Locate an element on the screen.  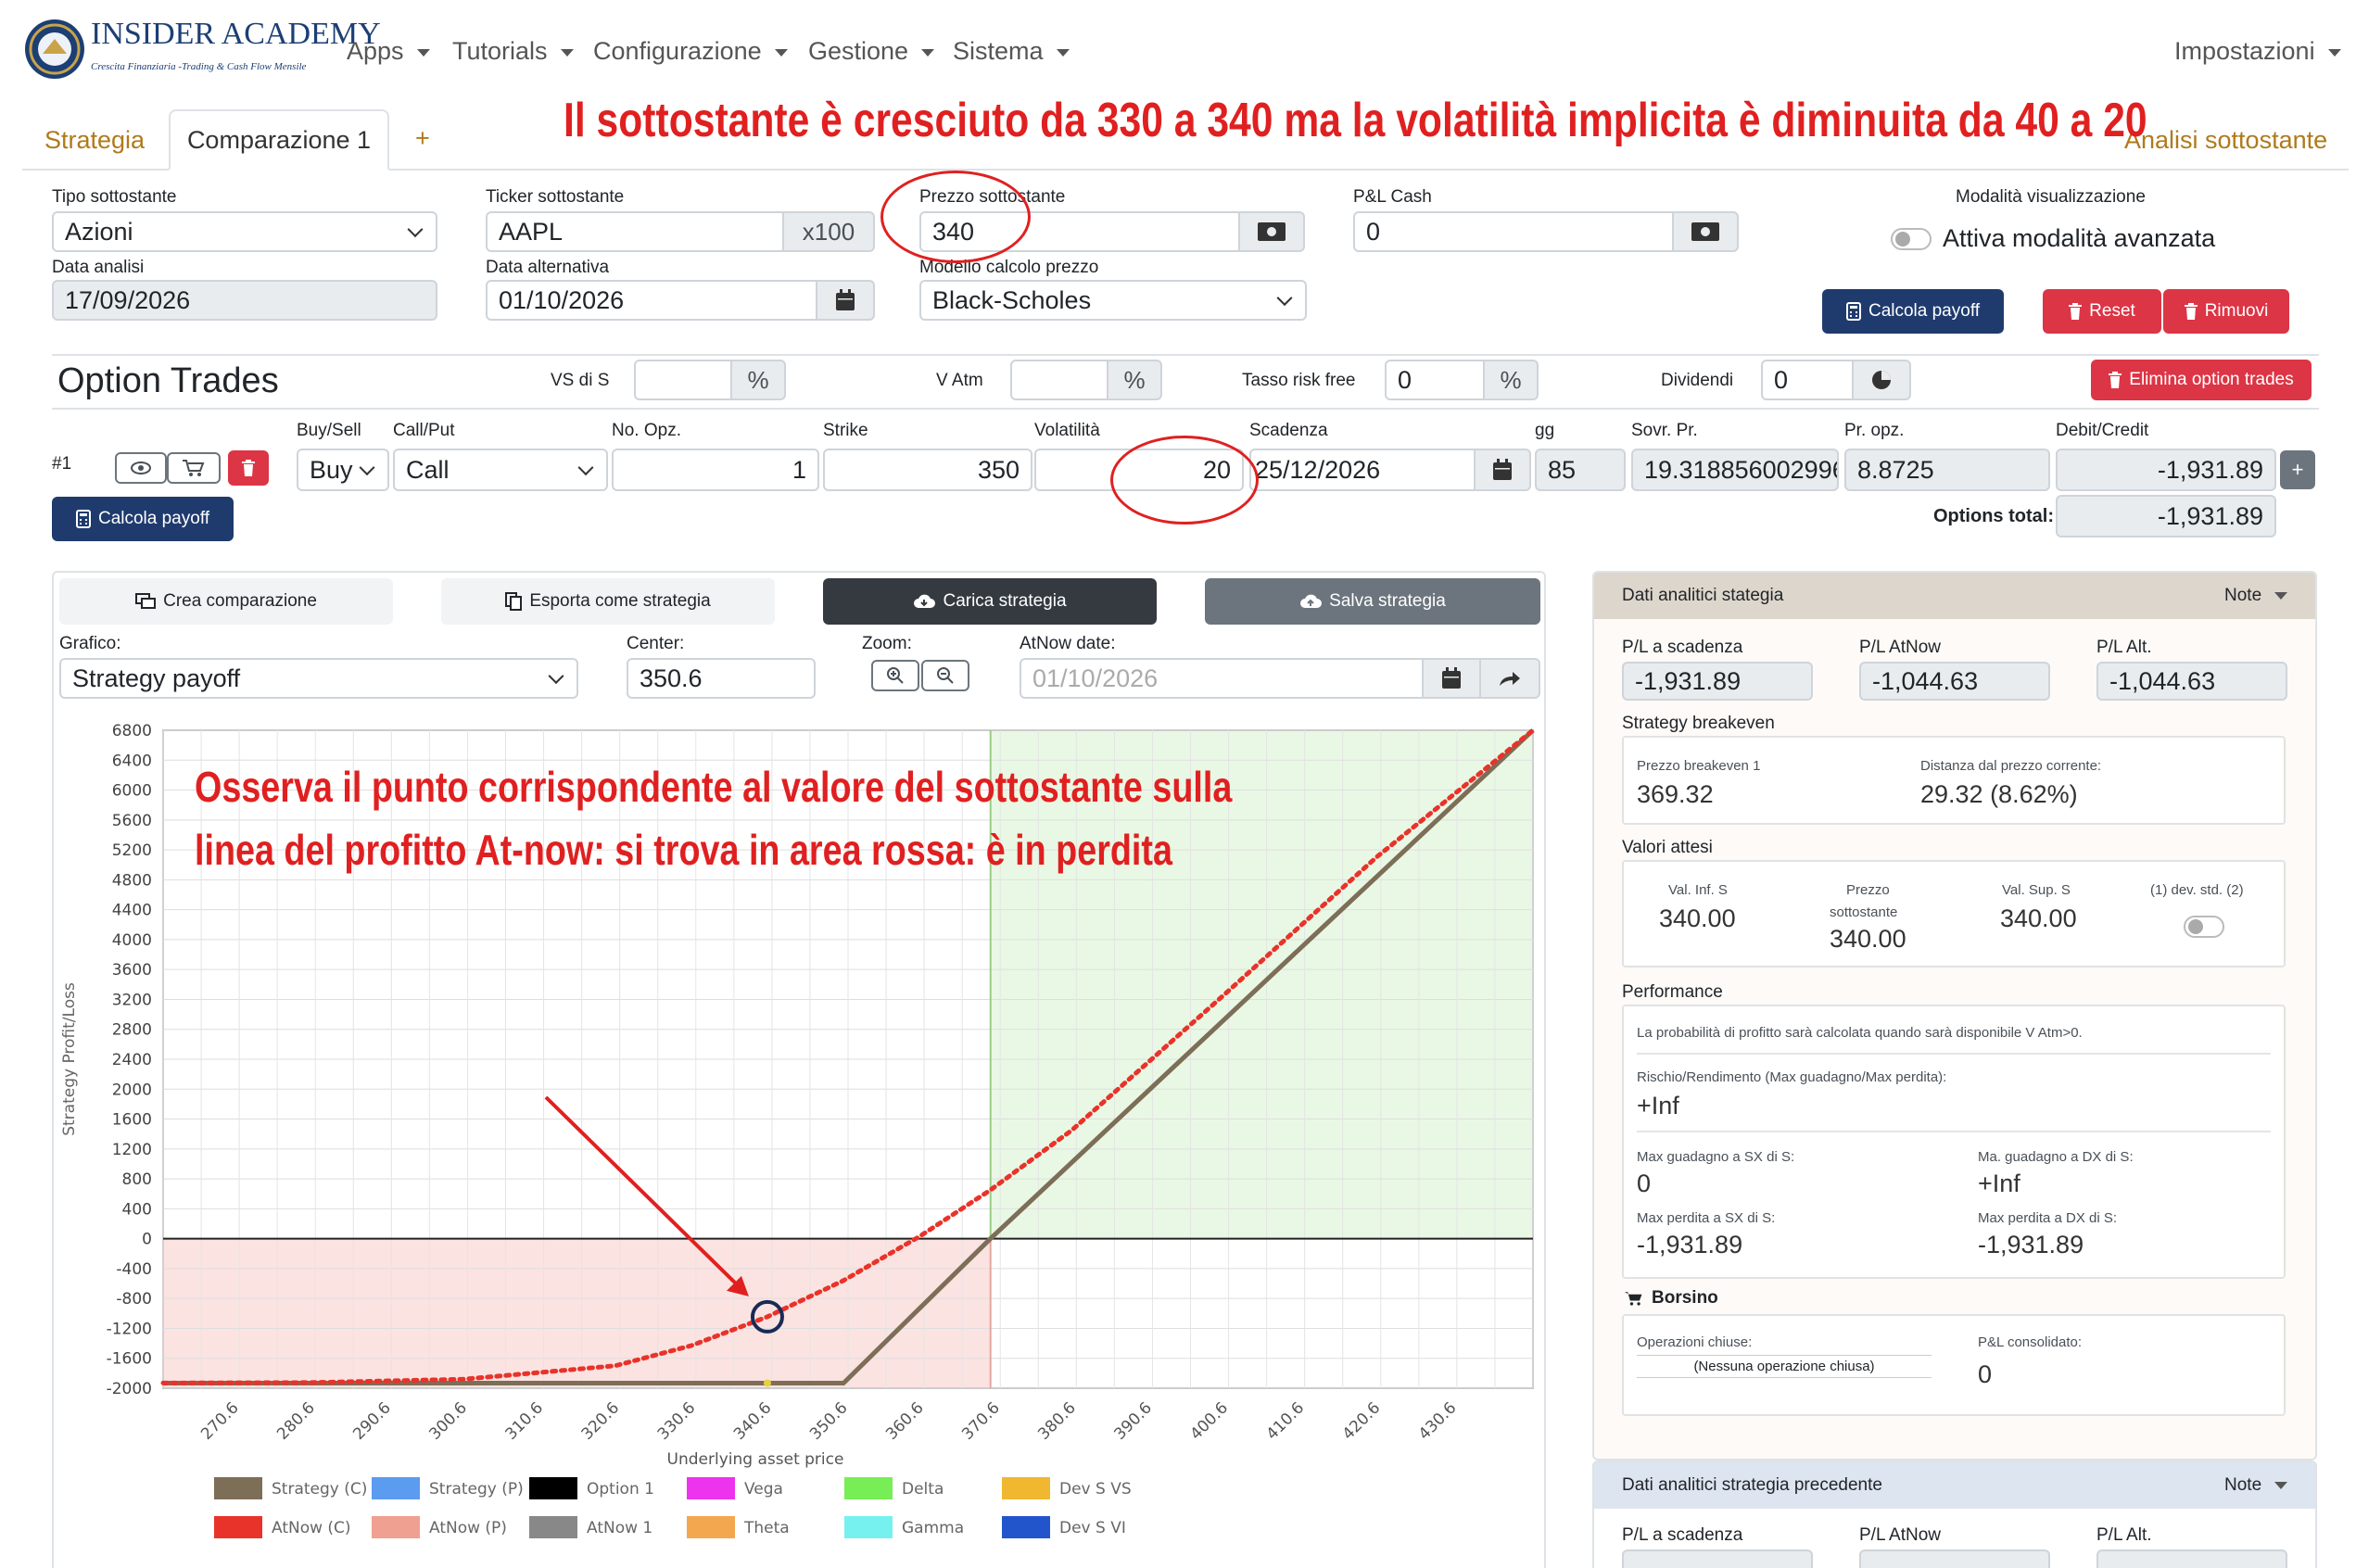
vs-input is located at coordinates (683, 380).